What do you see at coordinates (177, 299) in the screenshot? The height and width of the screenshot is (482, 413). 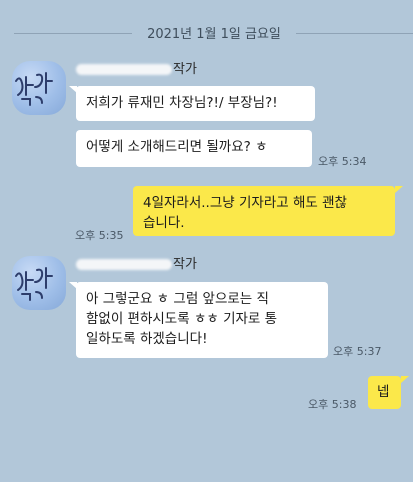 I see `message-text-line: 아 그렇군요 ㅎ 그럼 앞으로는 직` at bounding box center [177, 299].